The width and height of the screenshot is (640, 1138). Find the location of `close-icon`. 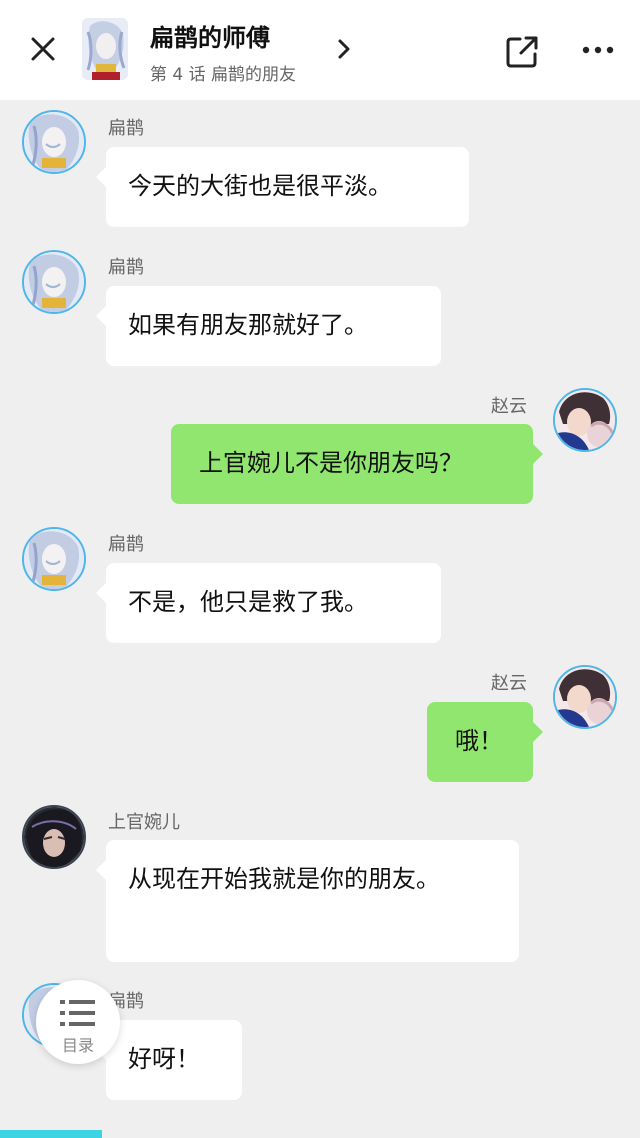

close-icon is located at coordinates (43, 49).